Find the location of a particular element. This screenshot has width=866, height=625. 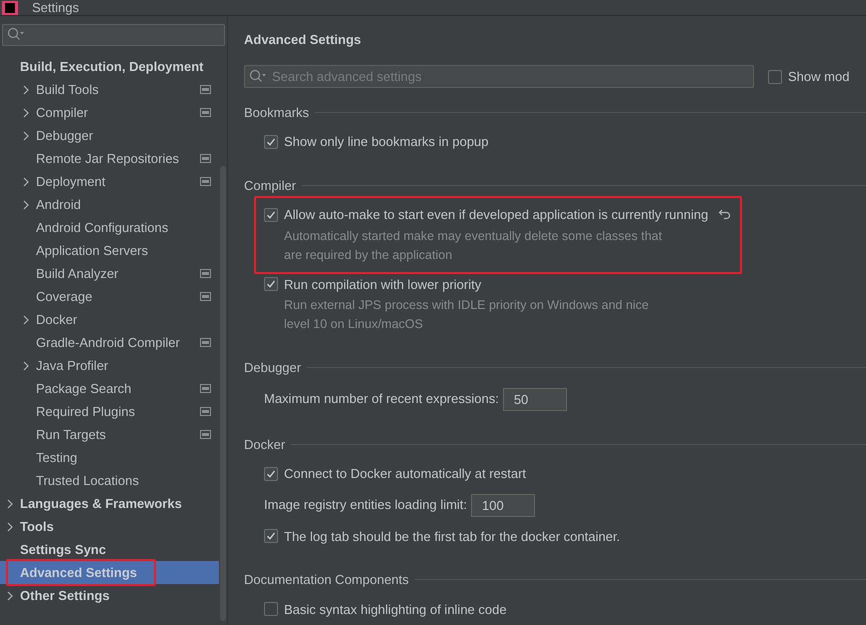

section-title: Bookmarks is located at coordinates (277, 113).